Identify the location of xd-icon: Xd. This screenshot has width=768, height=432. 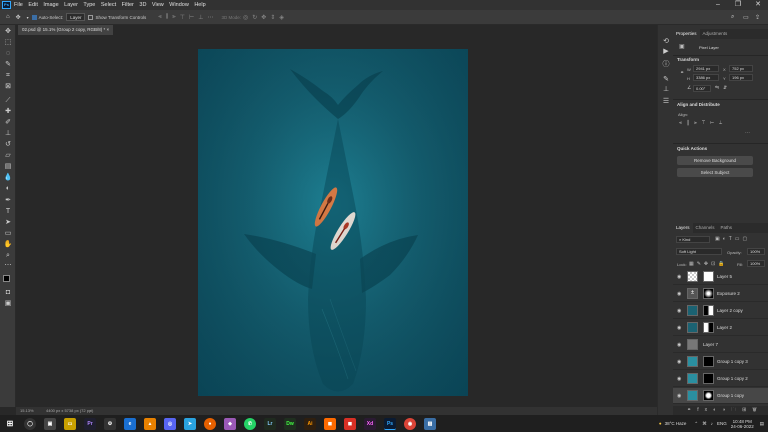
(370, 423).